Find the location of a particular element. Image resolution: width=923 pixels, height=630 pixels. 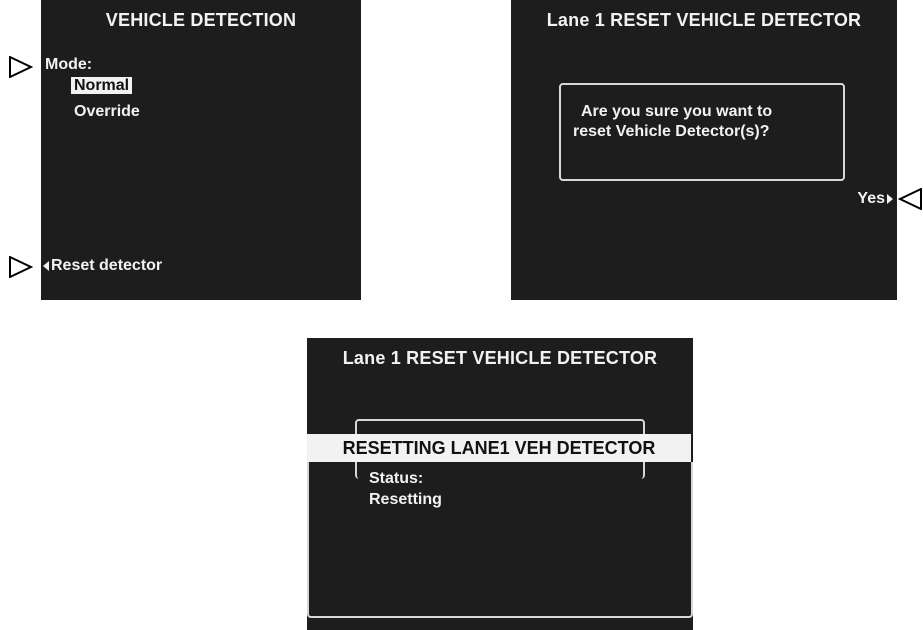

screen-title: VEHICLE DETECTION is located at coordinates (201, 20).